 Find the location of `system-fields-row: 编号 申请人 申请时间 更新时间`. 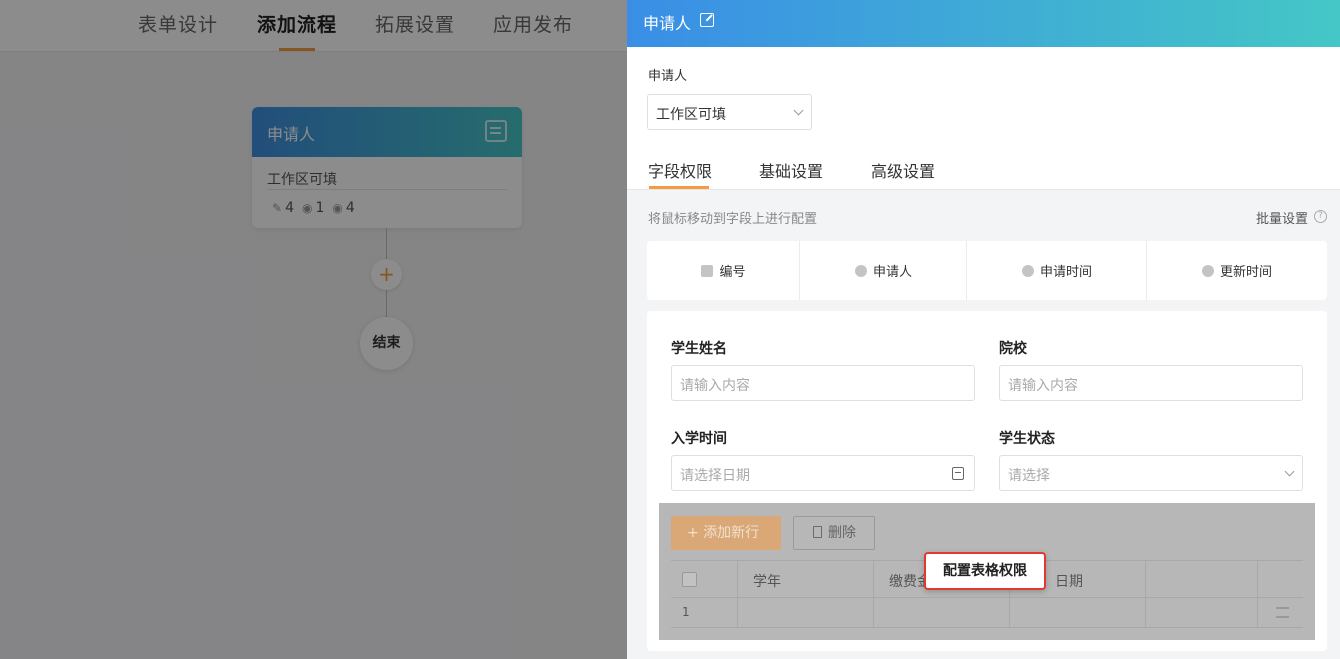

system-fields-row: 编号 申请人 申请时间 更新时间 is located at coordinates (987, 270).